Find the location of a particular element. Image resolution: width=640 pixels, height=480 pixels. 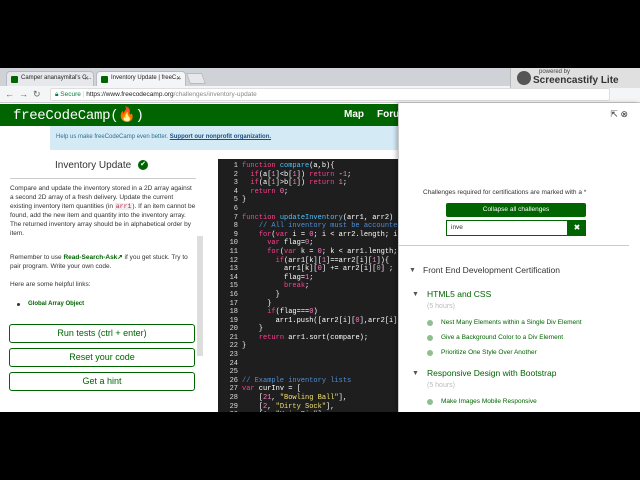

line-number: 14 is located at coordinates (233, 277).